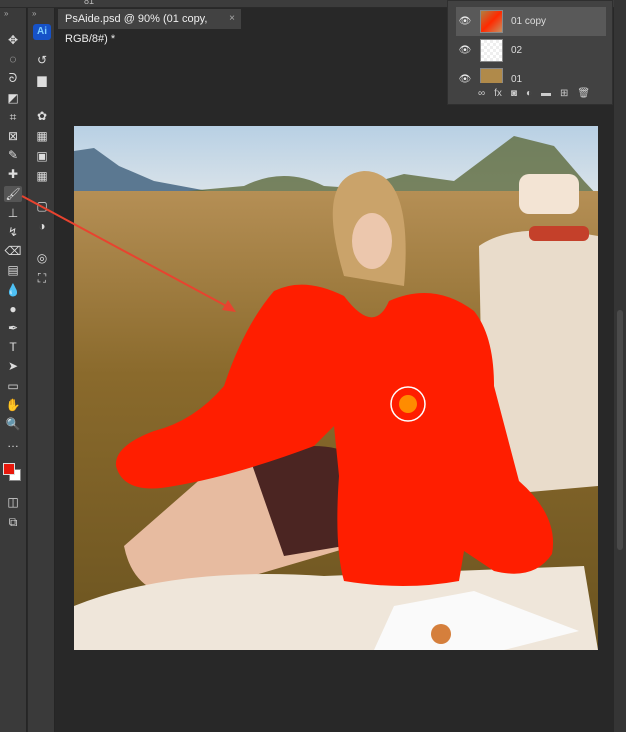 The image size is (626, 732). I want to click on layers-panel: 👁 01 copy 👁 02 👁 01 ∞ fx ◙ ◐ ▬ ⊞ 🗑, so click(530, 52).